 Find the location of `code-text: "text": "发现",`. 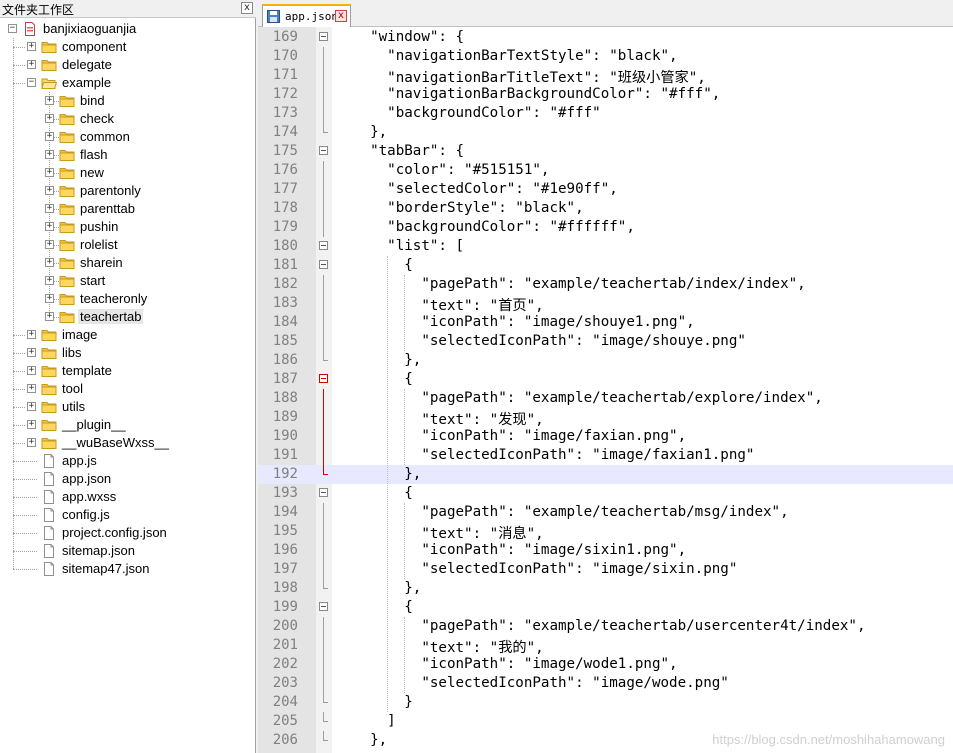

code-text: "text": "发现", is located at coordinates (448, 419).